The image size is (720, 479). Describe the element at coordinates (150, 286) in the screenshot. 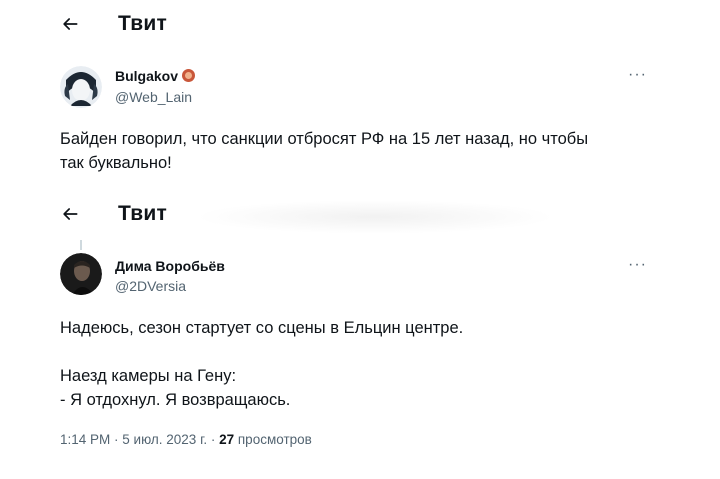

I see `author-handle: @2DVersia` at that location.